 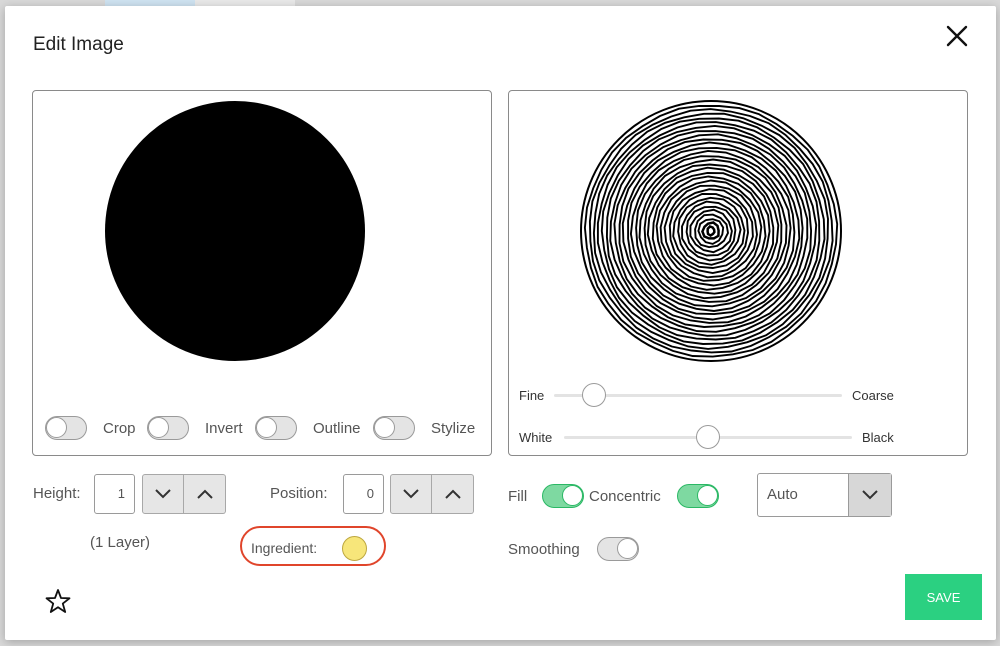 What do you see at coordinates (276, 428) in the screenshot?
I see `outline-toggle` at bounding box center [276, 428].